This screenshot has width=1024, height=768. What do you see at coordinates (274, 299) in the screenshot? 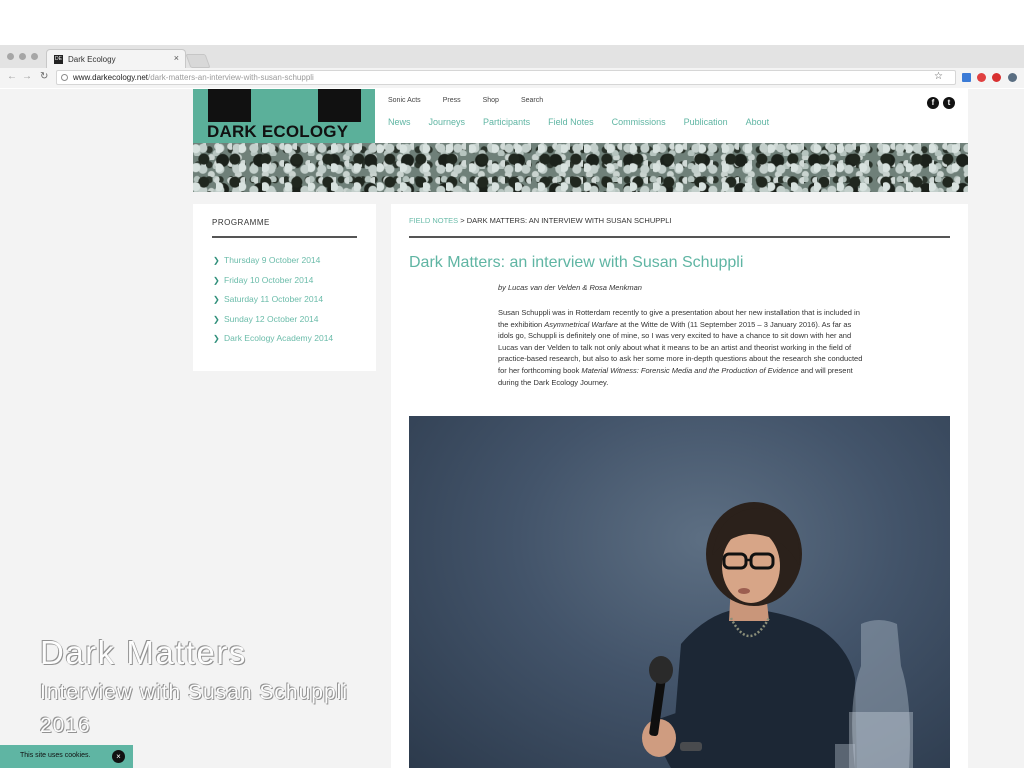
I see `programme-item-label: Saturday 11 October 2014` at bounding box center [274, 299].